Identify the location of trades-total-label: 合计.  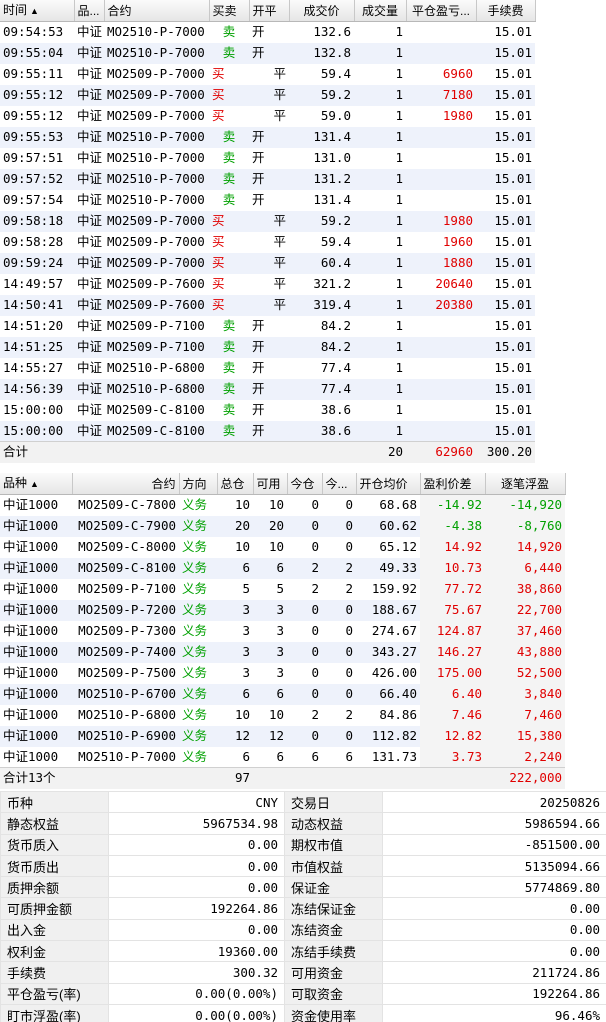
(37, 452).